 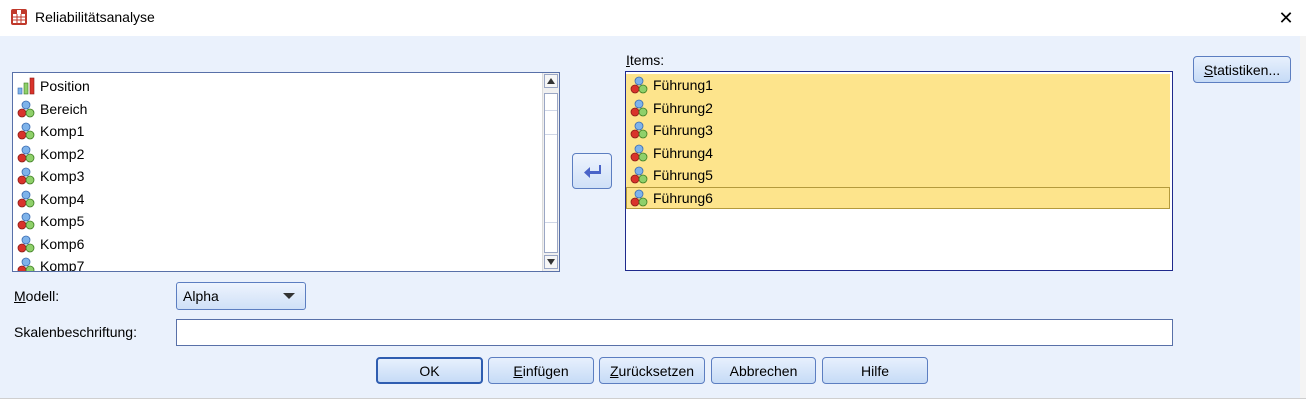 I want to click on move-to-items-button, so click(x=592, y=171).